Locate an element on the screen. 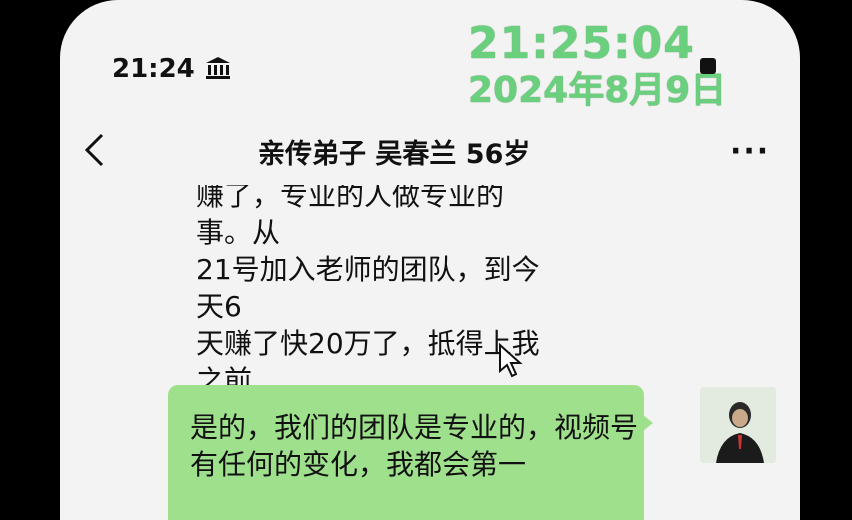 This screenshot has height=520, width=852. outgoing-message-bubble: 是的，我们的团队是专业的，视频号有任何的变化，我都会第一 is located at coordinates (410, 452).